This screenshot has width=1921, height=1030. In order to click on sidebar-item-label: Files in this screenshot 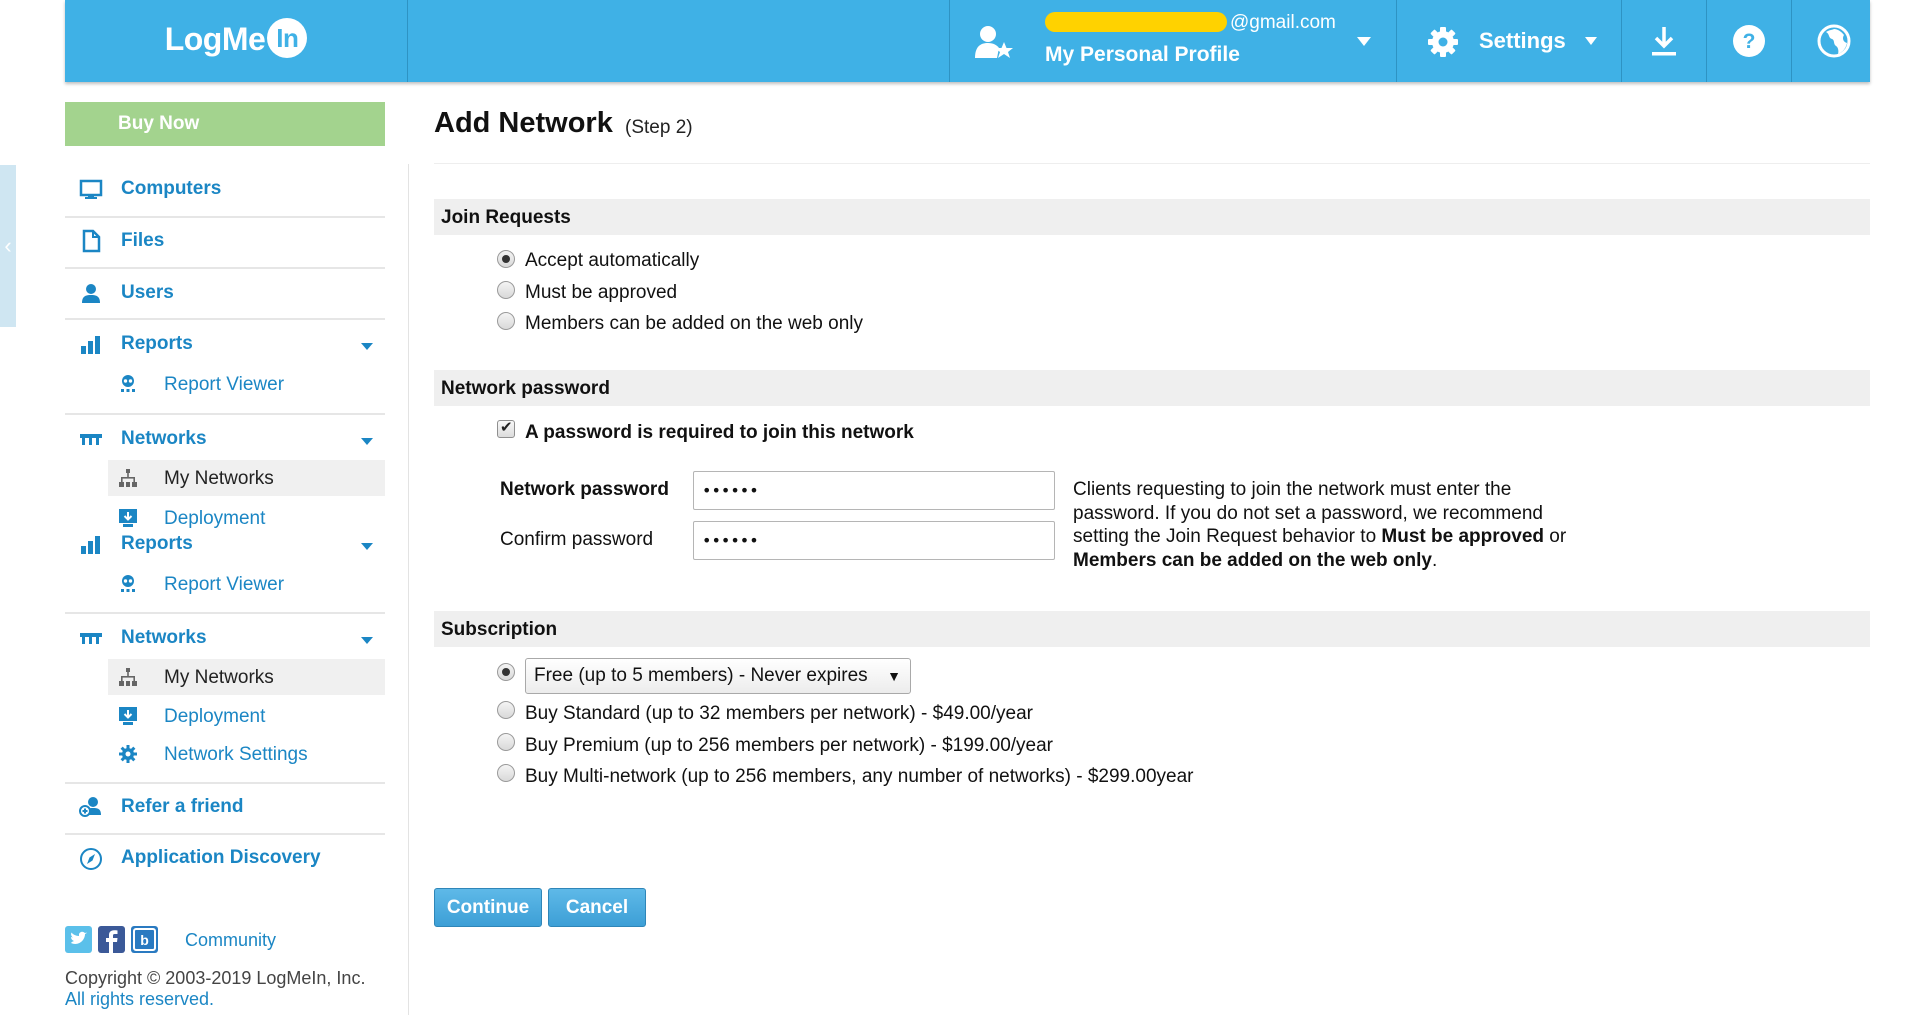, I will do `click(143, 240)`.